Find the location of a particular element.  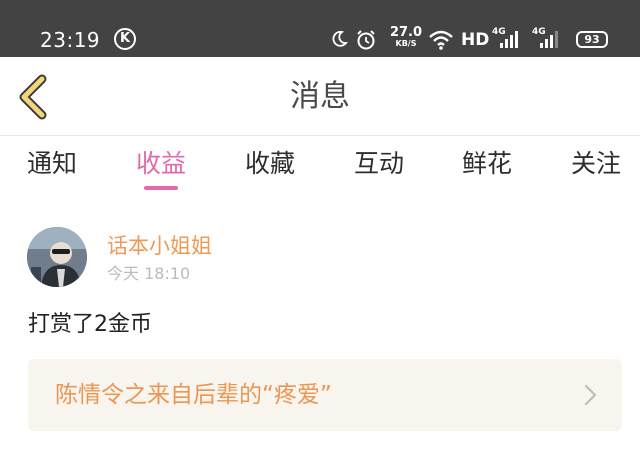

avatar is located at coordinates (57, 257).